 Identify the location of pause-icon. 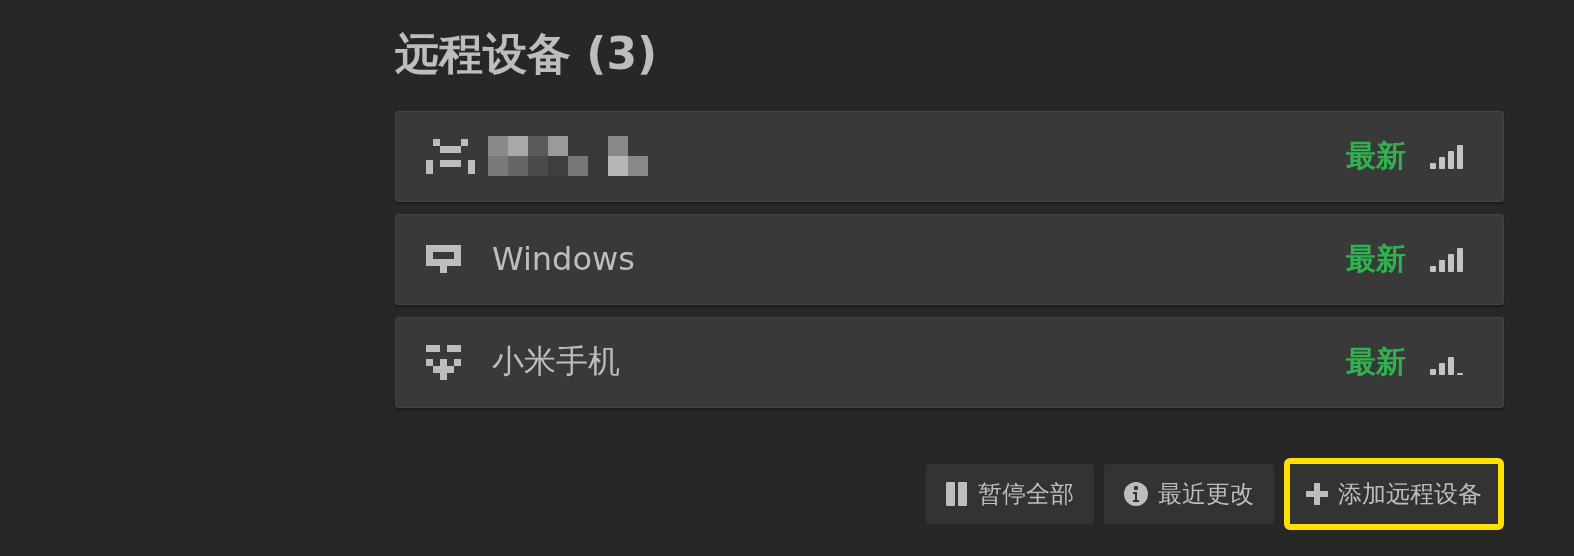
(957, 493).